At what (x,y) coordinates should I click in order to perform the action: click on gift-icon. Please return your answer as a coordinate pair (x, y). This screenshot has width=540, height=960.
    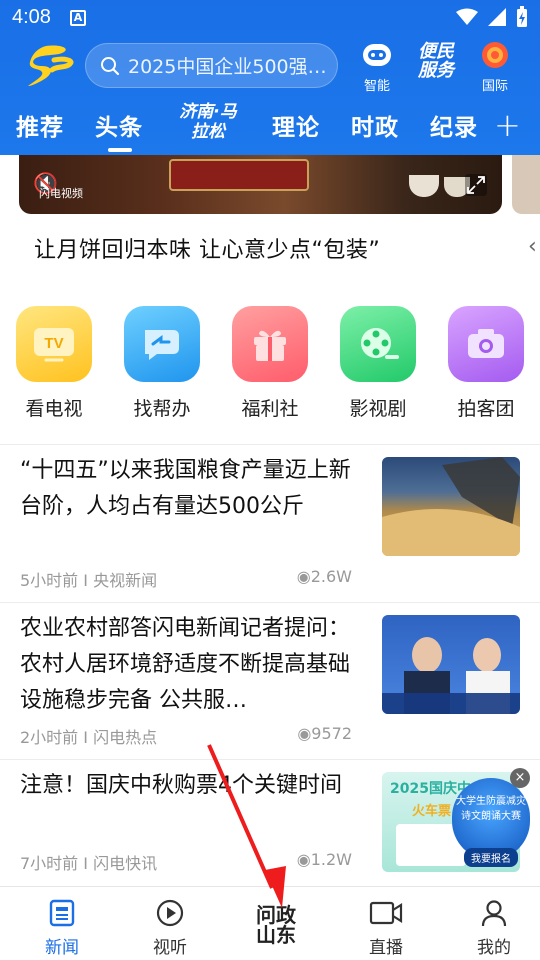
    Looking at the image, I should click on (270, 344).